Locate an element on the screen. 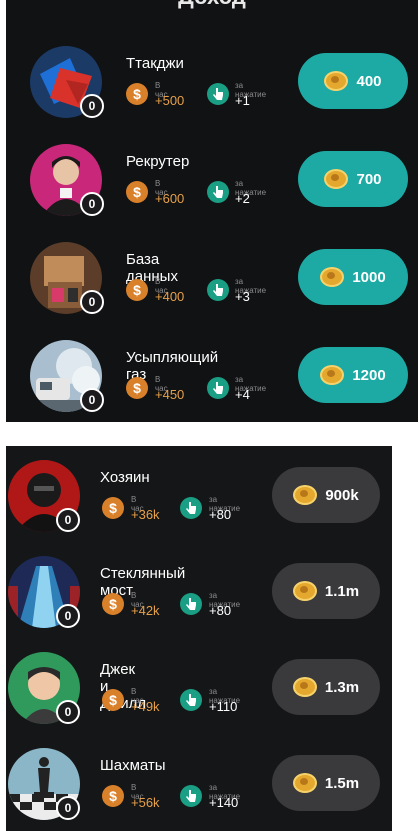  per-hour-value: +600 is located at coordinates (170, 198).